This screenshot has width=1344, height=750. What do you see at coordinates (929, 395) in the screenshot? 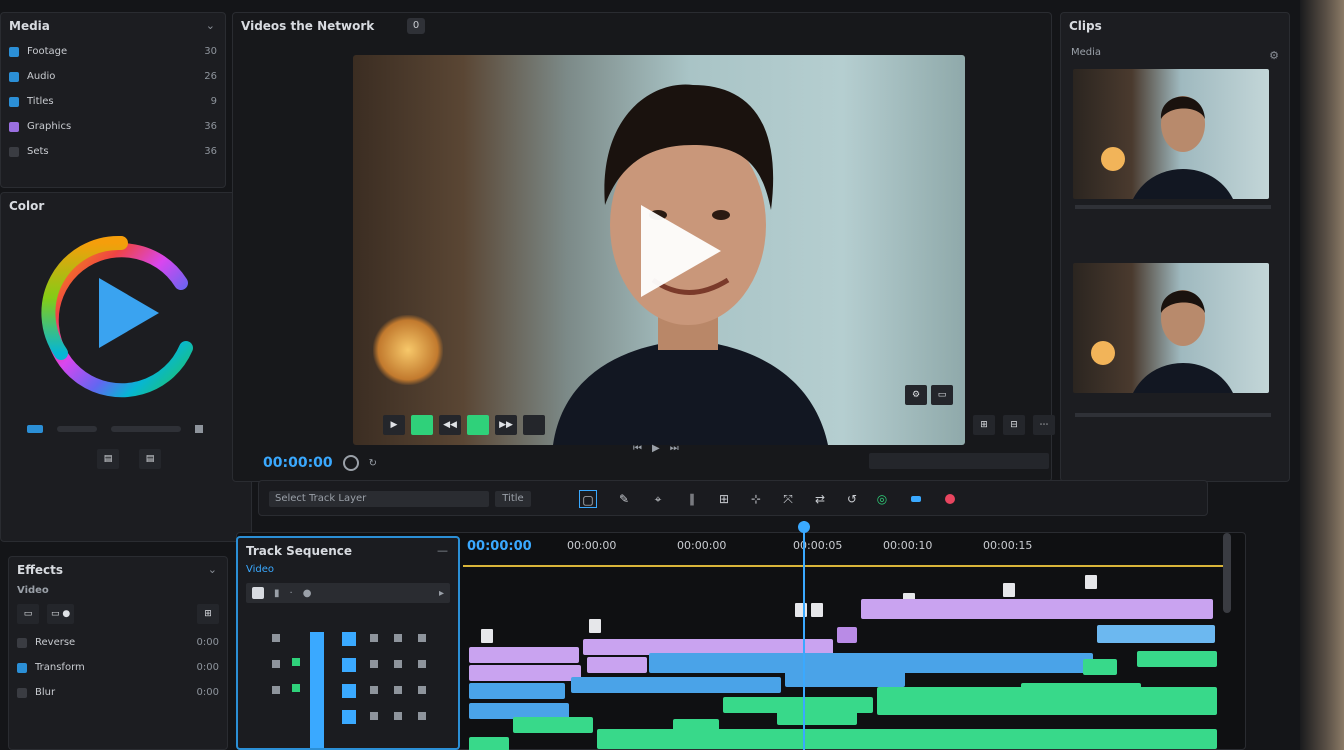
I see `video-overlay-controls-right: ⚙ ▭` at bounding box center [929, 395].